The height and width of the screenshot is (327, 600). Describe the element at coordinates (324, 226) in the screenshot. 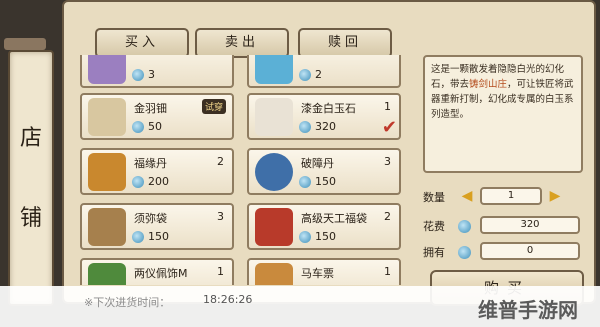

I see `list-item: 高级天工福袋 2 150` at that location.